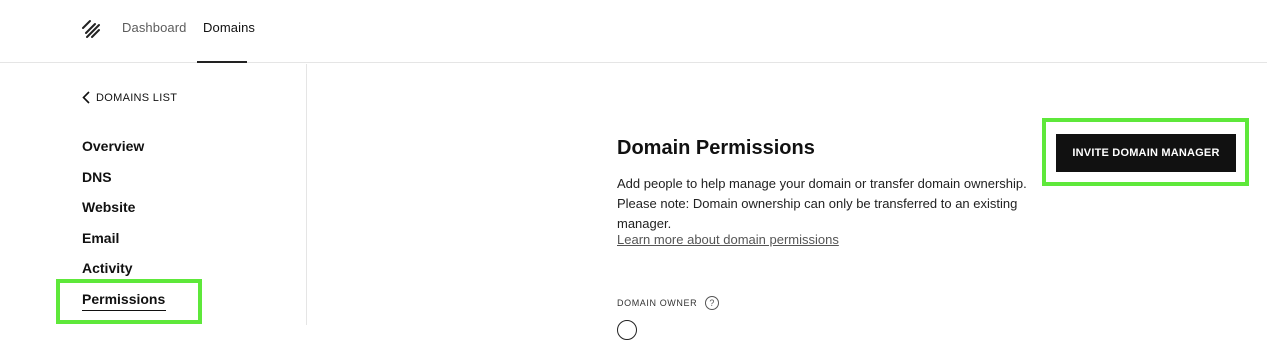  What do you see at coordinates (129, 301) in the screenshot?
I see `permissions-highlight-box` at bounding box center [129, 301].